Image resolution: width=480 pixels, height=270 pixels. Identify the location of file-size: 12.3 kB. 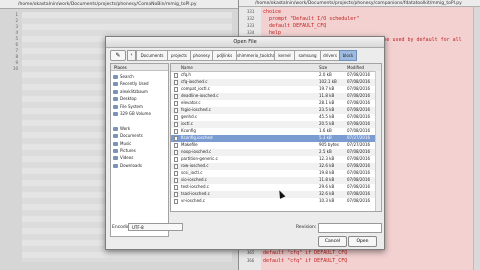
(327, 158).